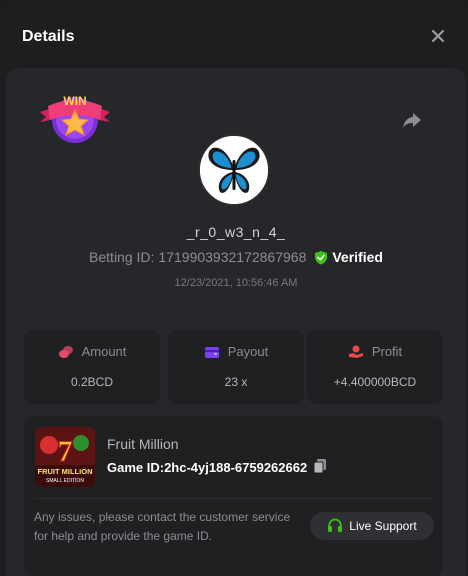 The image size is (468, 576). What do you see at coordinates (232, 257) in the screenshot?
I see `betting-id-value: 1719903932172867968` at bounding box center [232, 257].